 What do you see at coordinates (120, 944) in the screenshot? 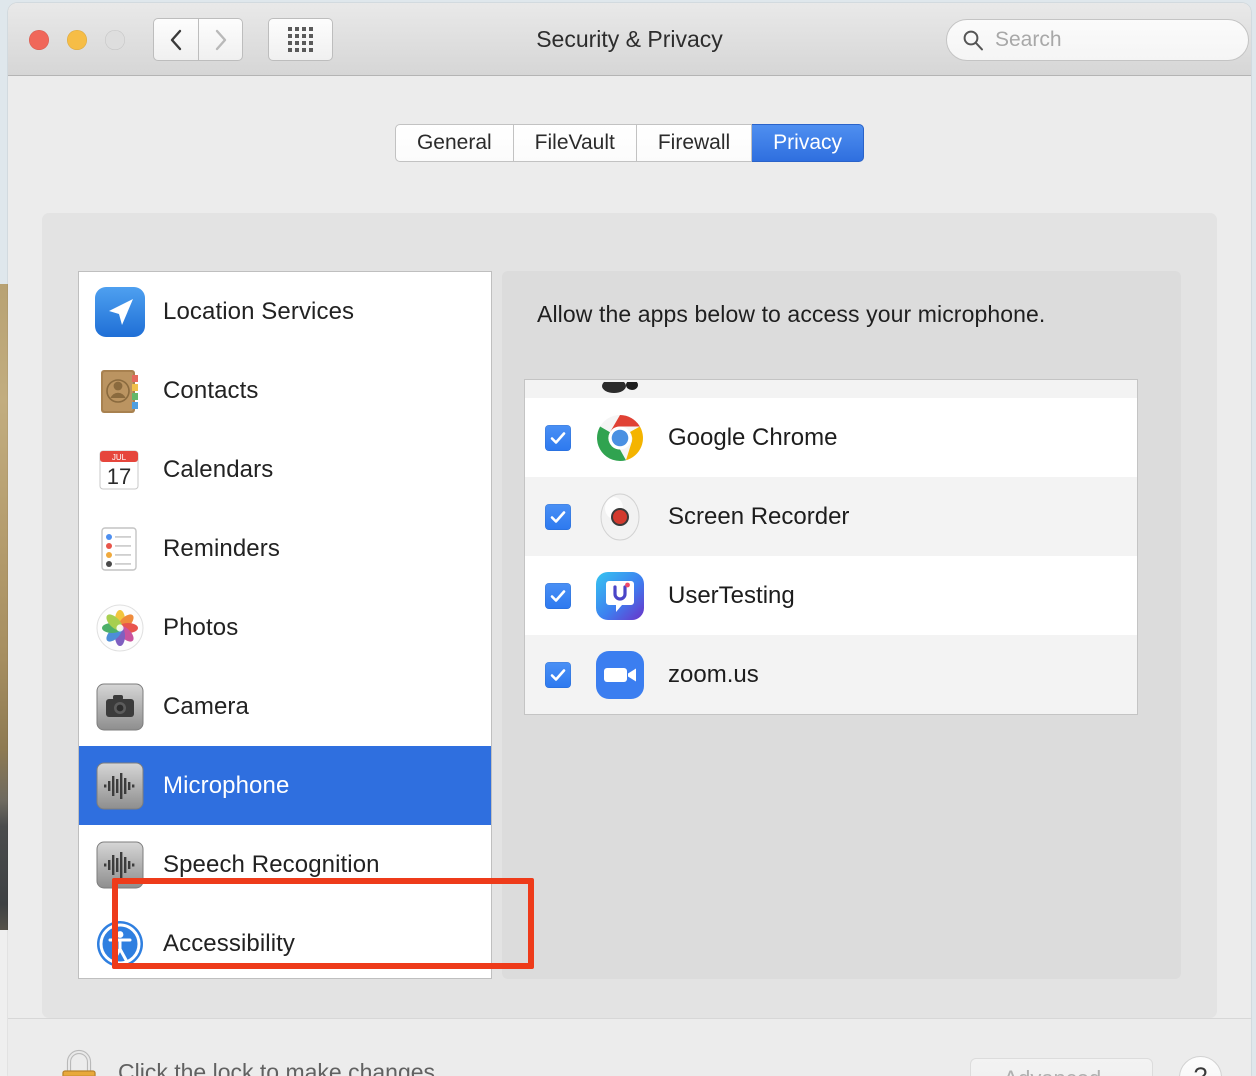
I see `accessibility-icon` at bounding box center [120, 944].